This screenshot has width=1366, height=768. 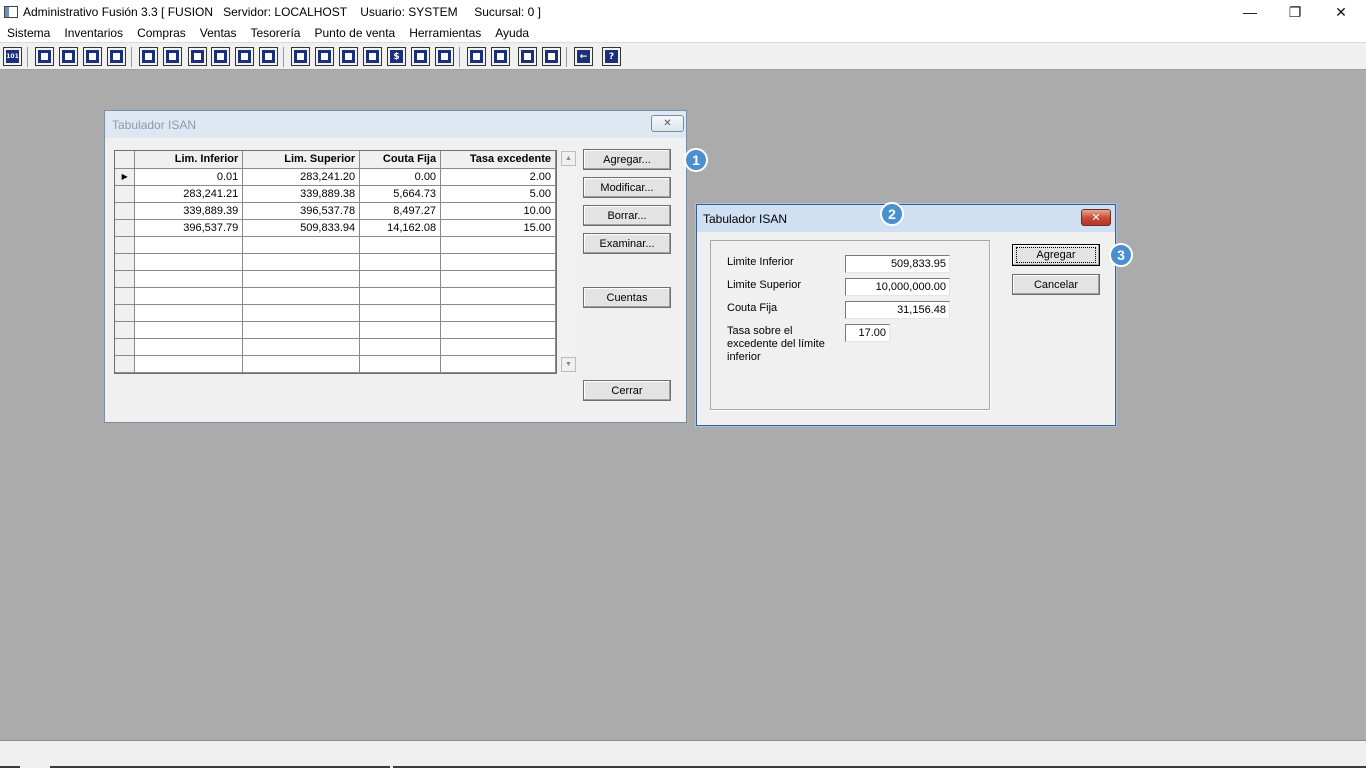 What do you see at coordinates (568, 364) in the screenshot?
I see `scroll-down-button: ▼` at bounding box center [568, 364].